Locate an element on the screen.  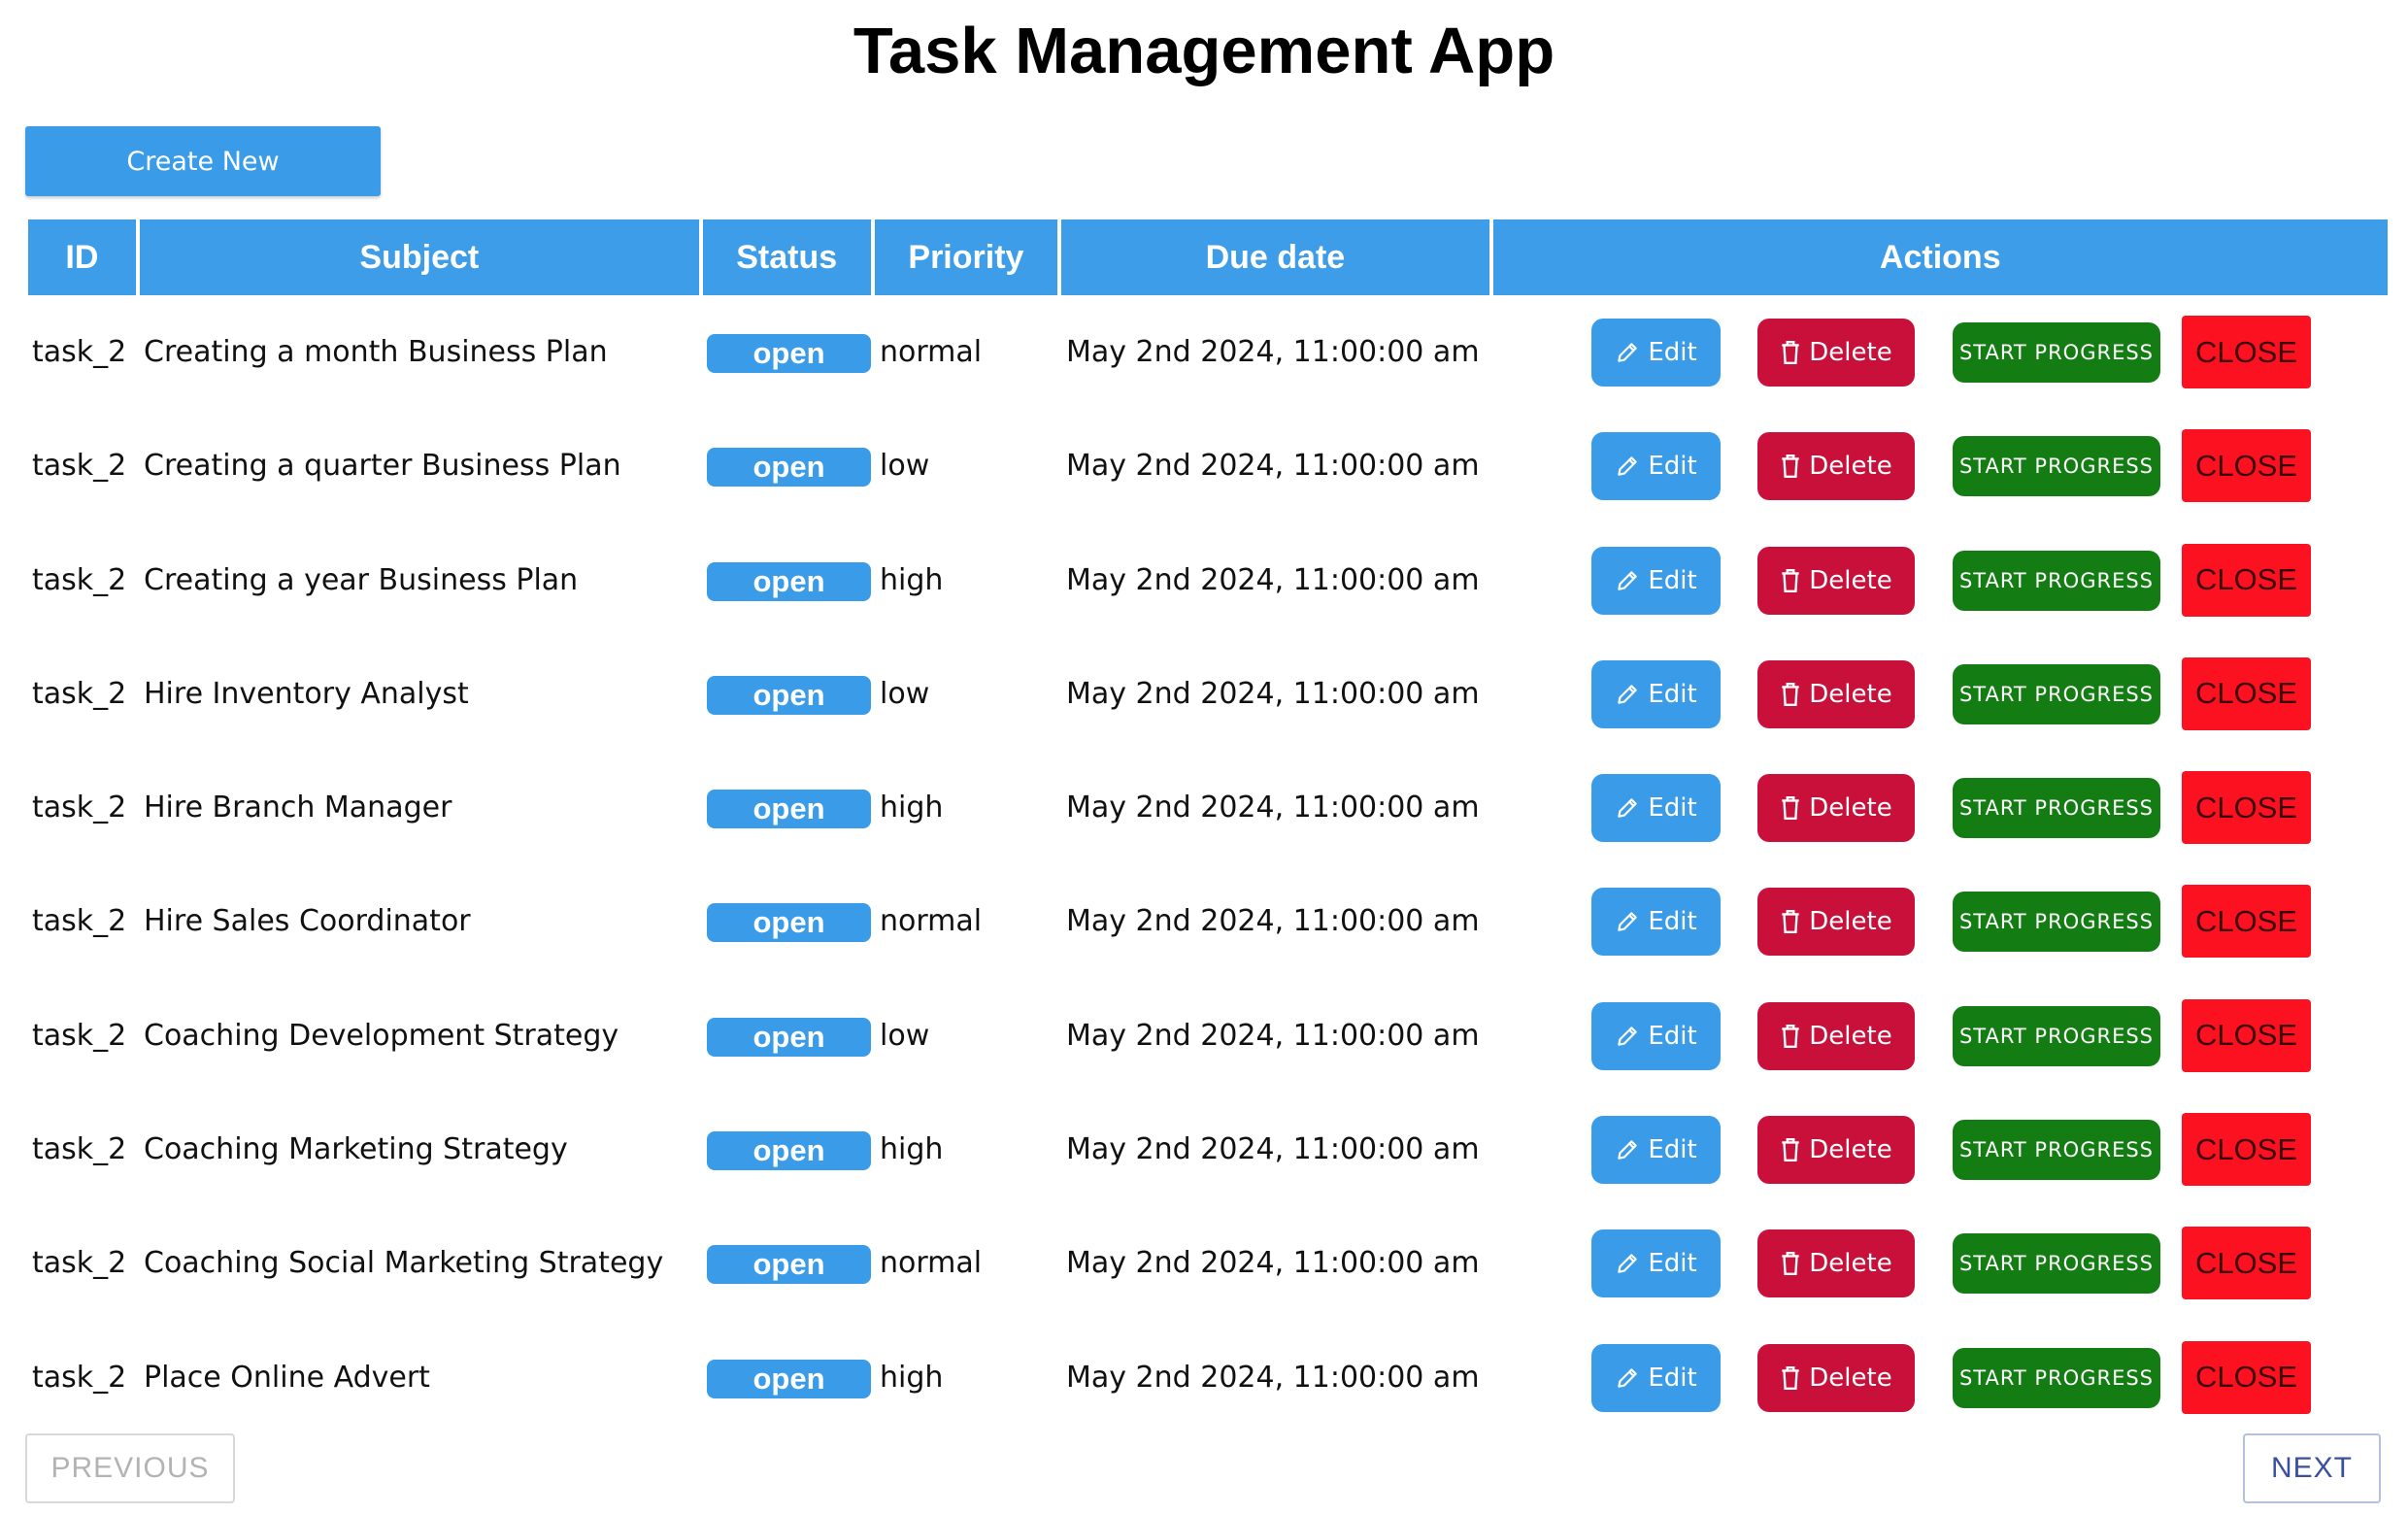
task-subject: Creating a quarter Business Plan is located at coordinates (382, 467).